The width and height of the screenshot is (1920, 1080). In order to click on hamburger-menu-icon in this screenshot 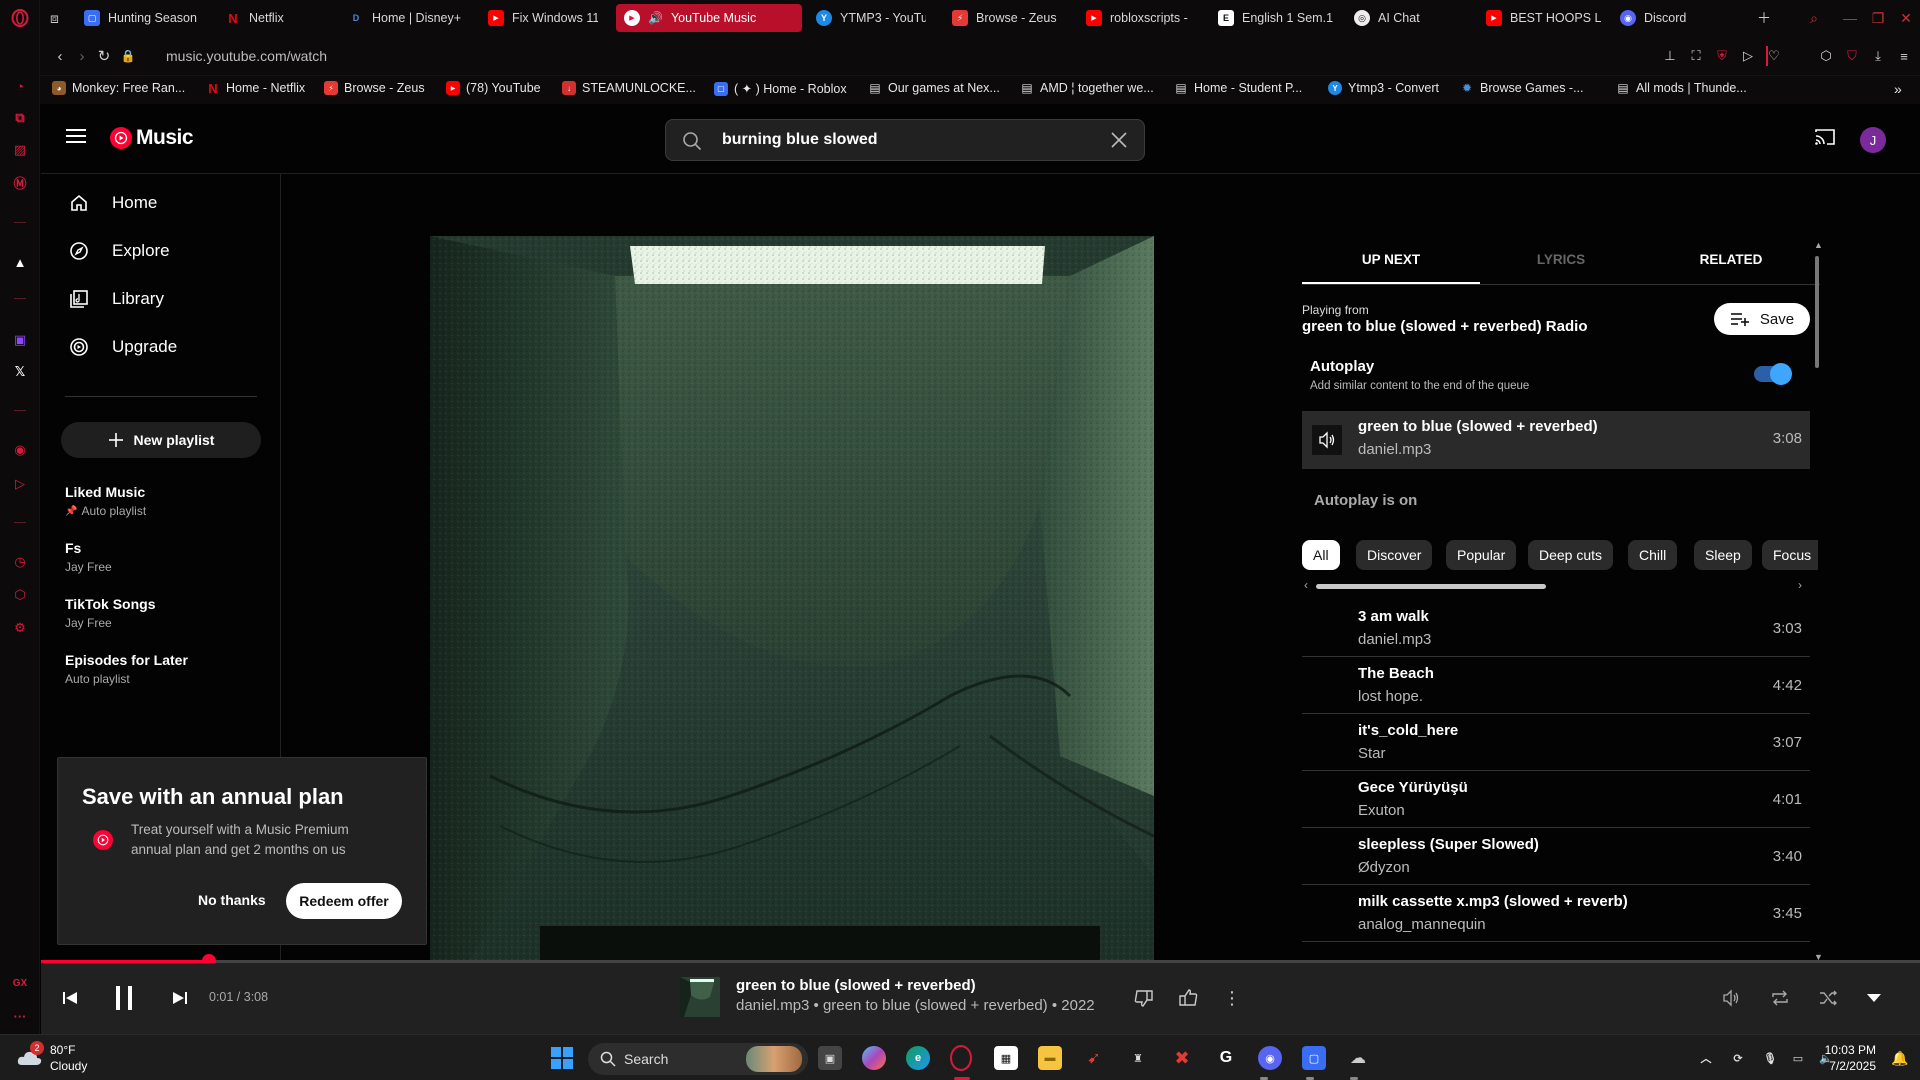, I will do `click(76, 136)`.